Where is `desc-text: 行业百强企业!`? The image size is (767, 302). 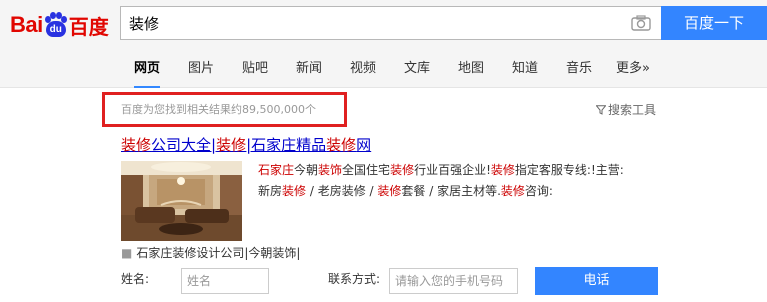
desc-text: 行业百强企业! is located at coordinates (452, 170).